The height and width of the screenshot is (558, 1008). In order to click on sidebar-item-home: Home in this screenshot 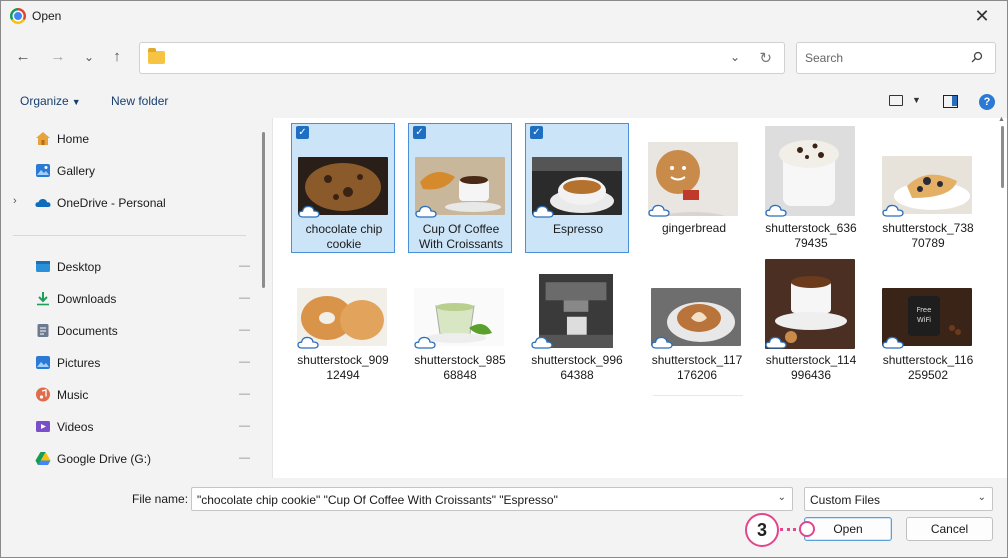, I will do `click(129, 139)`.